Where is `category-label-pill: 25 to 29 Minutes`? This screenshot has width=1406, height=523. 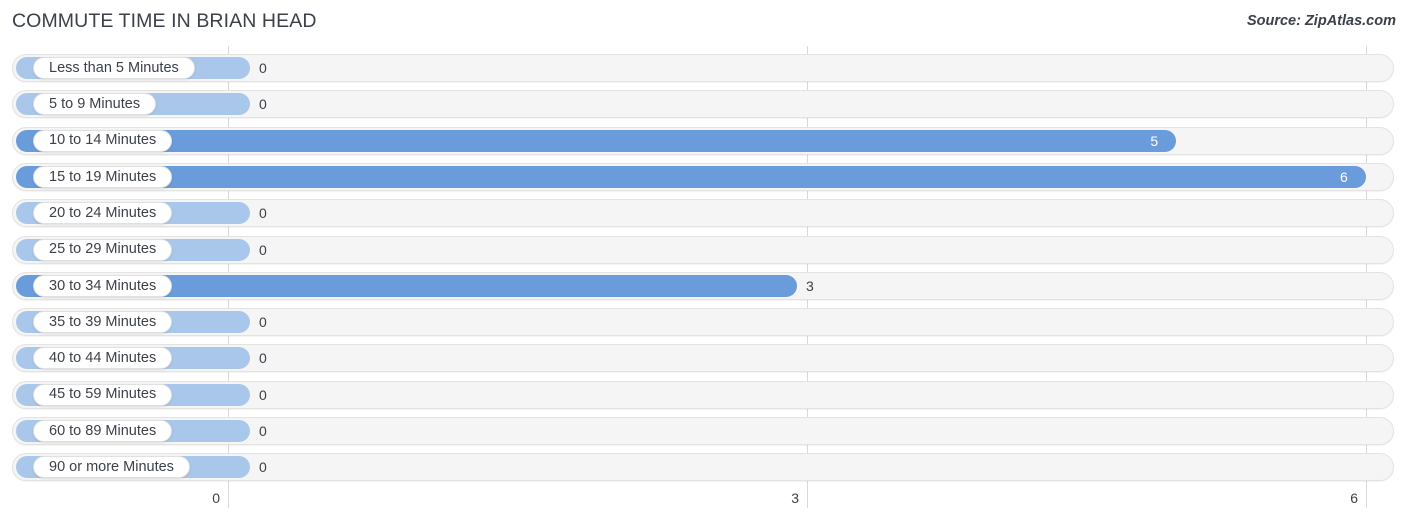 category-label-pill: 25 to 29 Minutes is located at coordinates (103, 249).